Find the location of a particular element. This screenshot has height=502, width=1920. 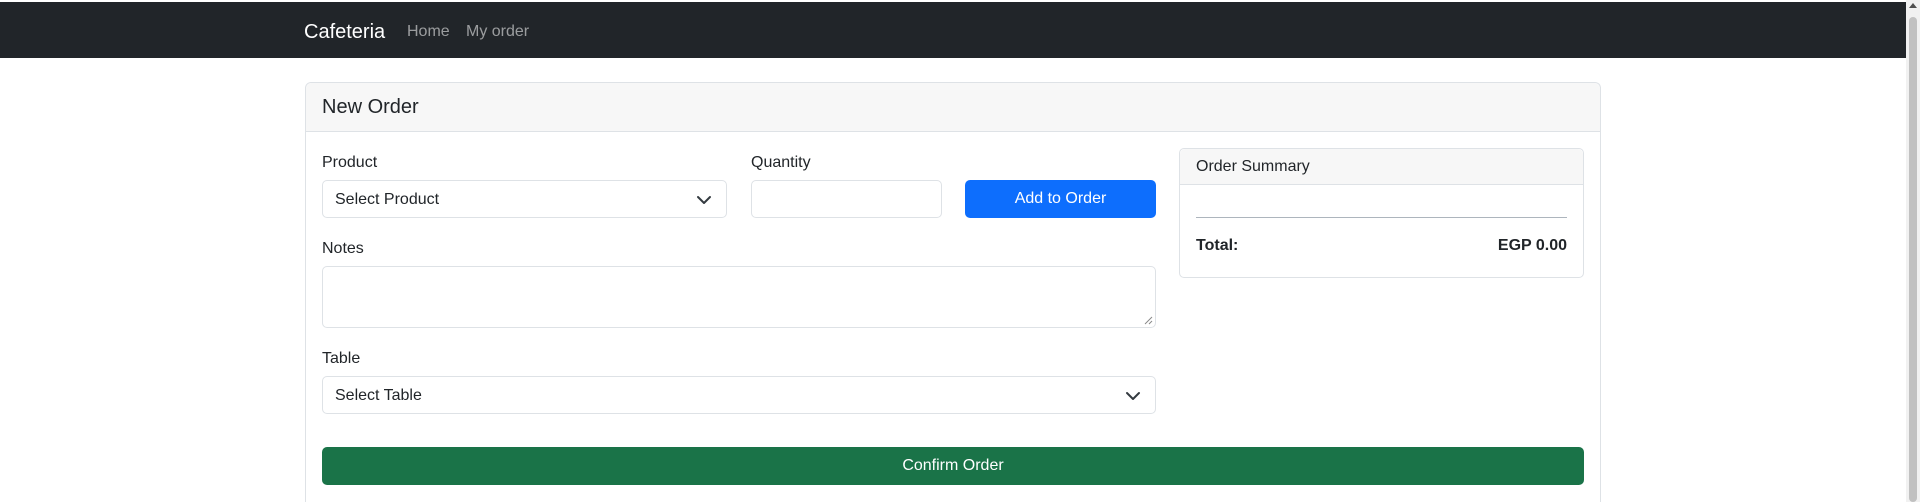

card-title: New Order is located at coordinates (370, 107).